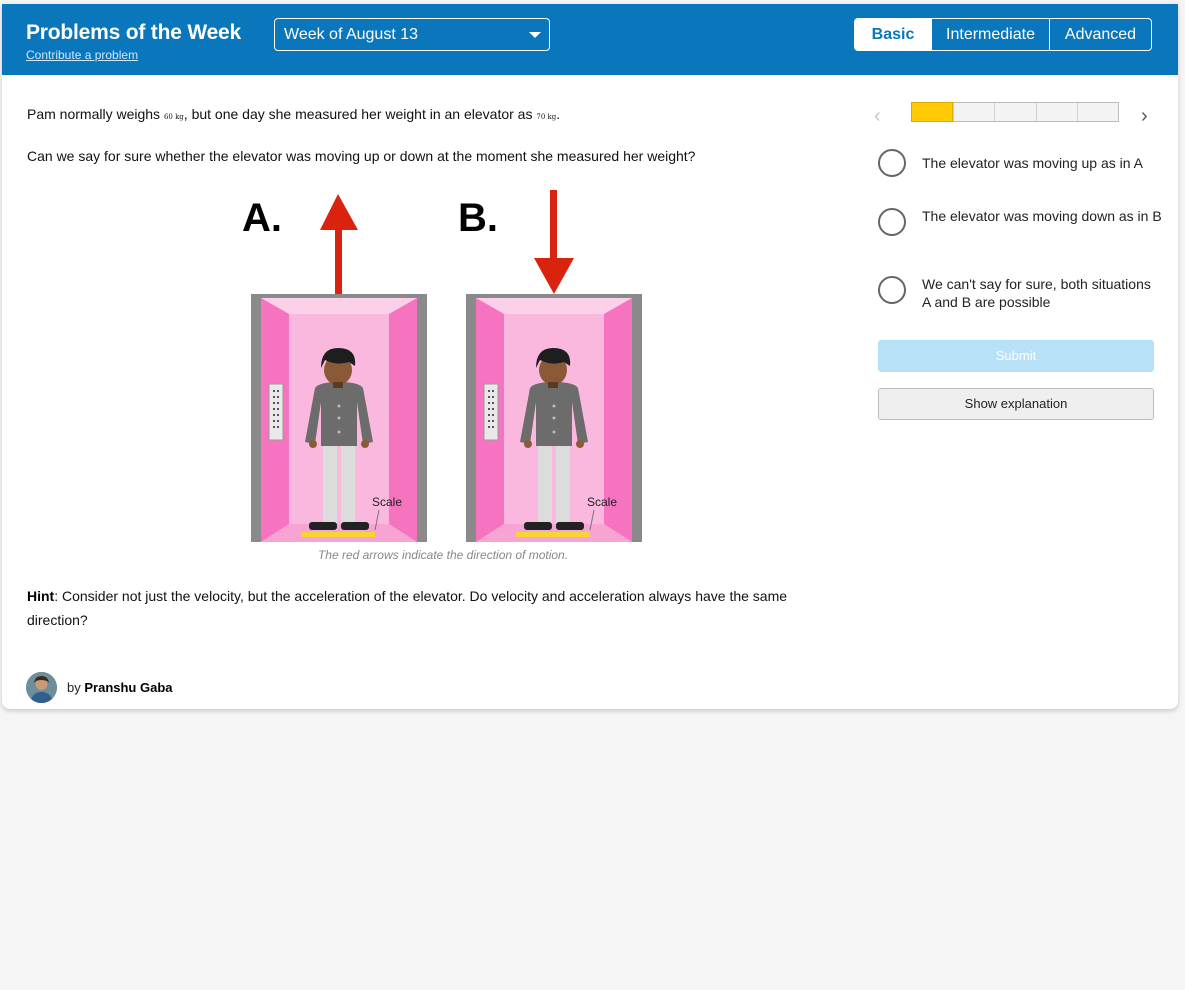 The image size is (1185, 990). Describe the element at coordinates (387, 502) in the screenshot. I see `scale-label-a: Scale` at that location.